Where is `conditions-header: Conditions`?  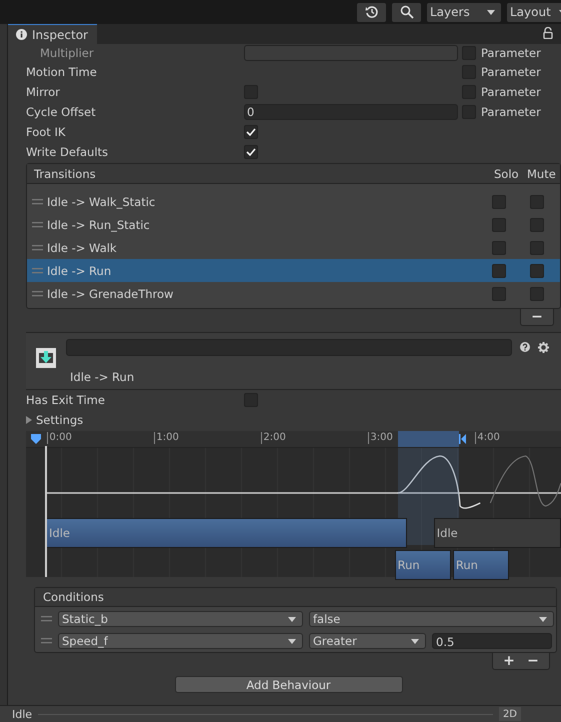 conditions-header: Conditions is located at coordinates (295, 597).